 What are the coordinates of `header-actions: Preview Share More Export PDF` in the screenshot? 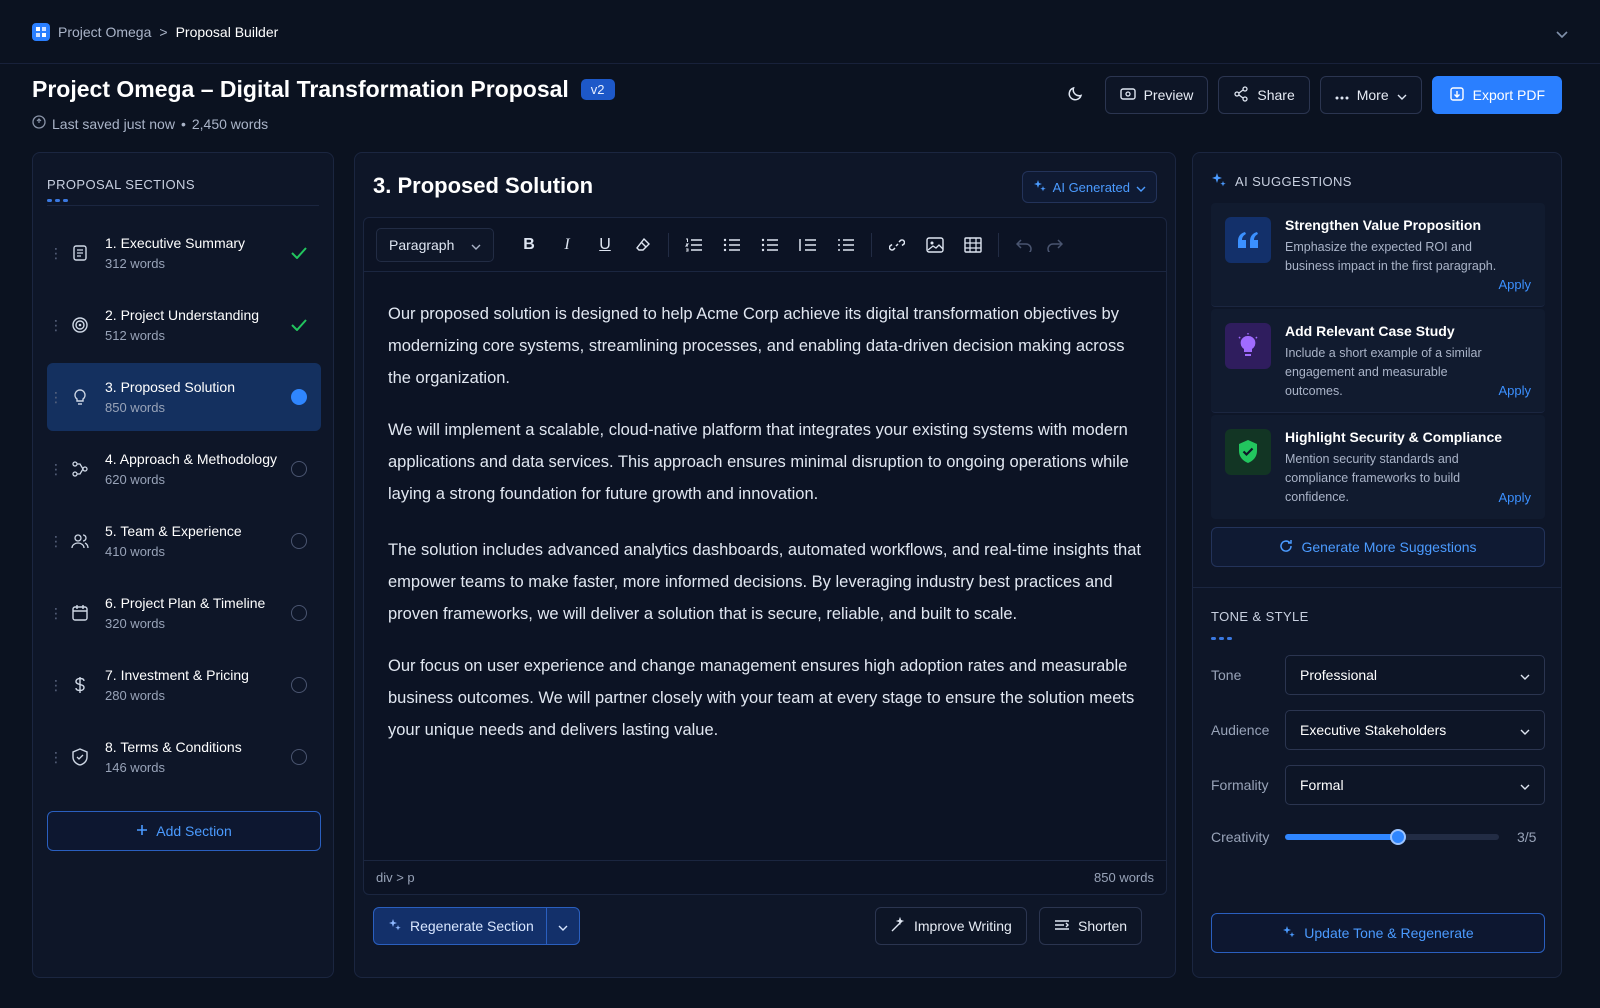 It's located at (1309, 95).